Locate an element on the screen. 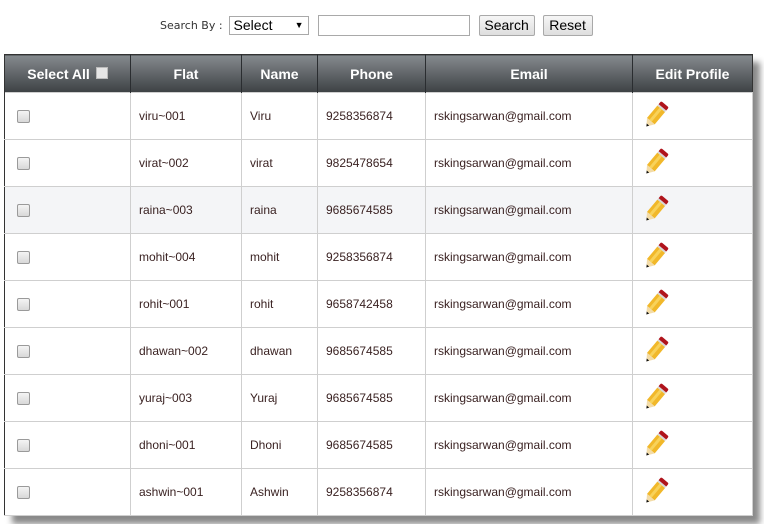  header-email: Email is located at coordinates (529, 73).